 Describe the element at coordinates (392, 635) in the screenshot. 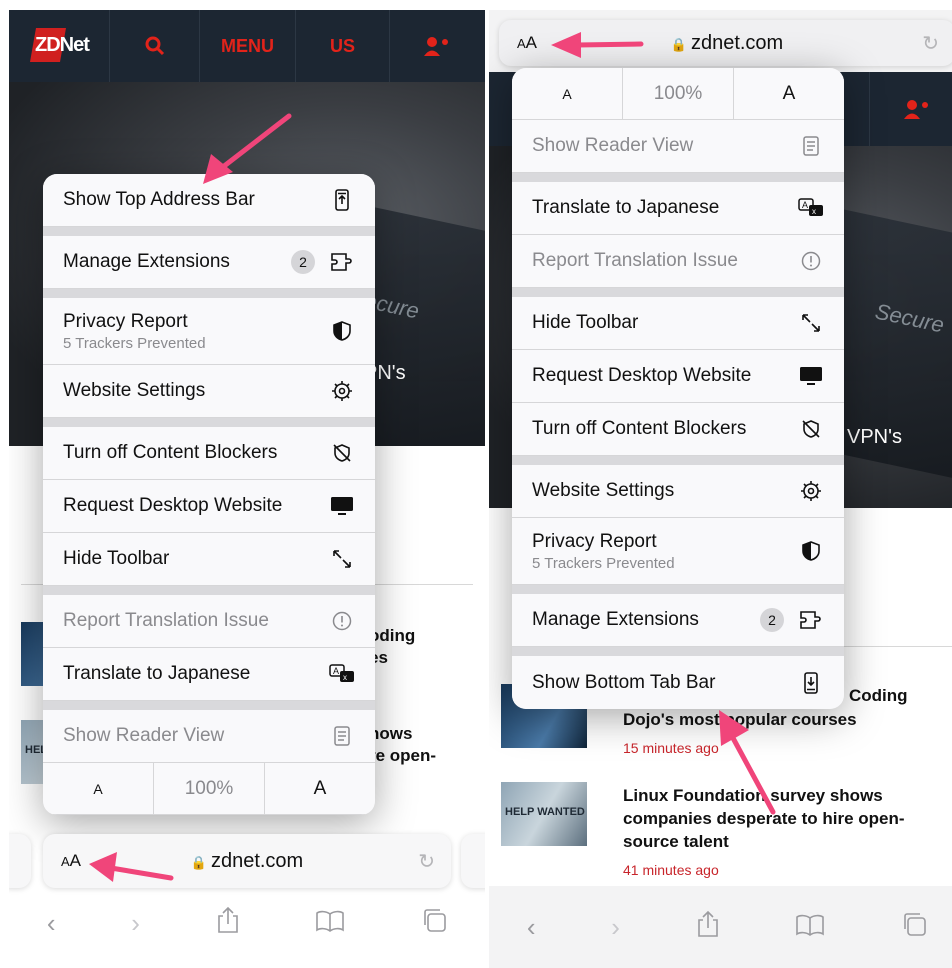

I see `article-title-fragment: oding` at that location.